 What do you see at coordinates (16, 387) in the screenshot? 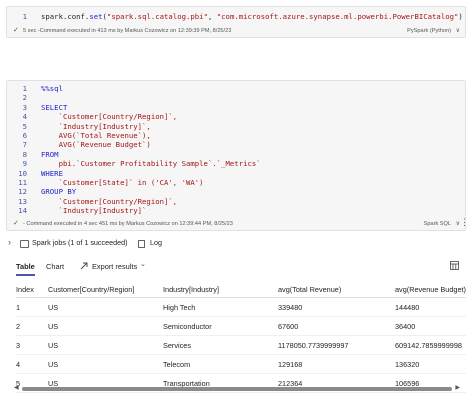
I see `scroll-left-arrow-icon: ◀` at bounding box center [16, 387].